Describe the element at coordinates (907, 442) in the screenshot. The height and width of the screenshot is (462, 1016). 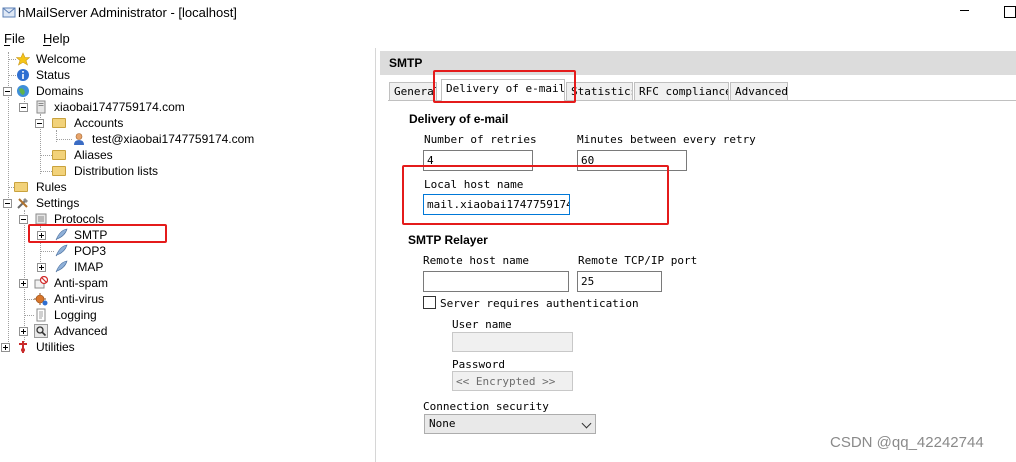
I see `watermark: CSDN @qq_42242744` at that location.